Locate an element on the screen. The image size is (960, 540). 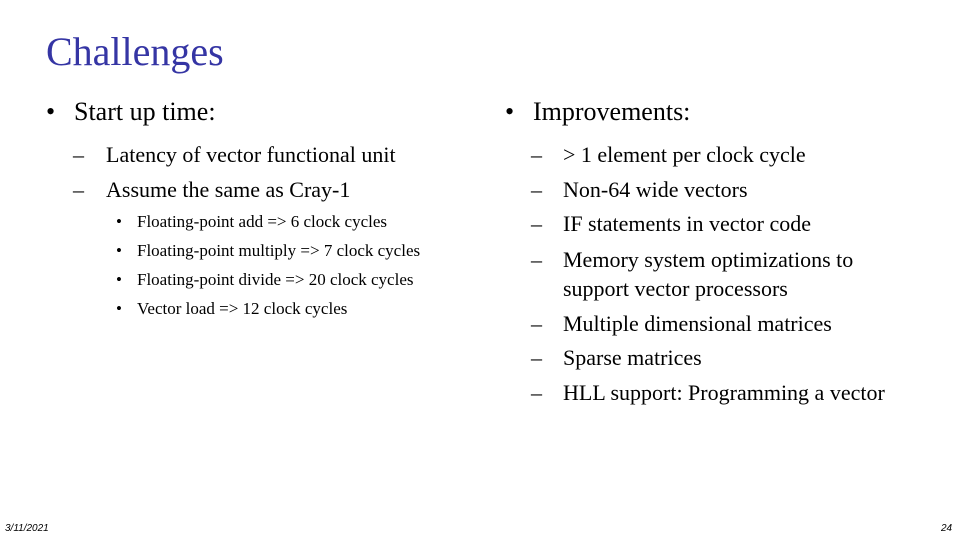
sub-bullet: – IF statements in vector code is located at coordinates (719, 224).